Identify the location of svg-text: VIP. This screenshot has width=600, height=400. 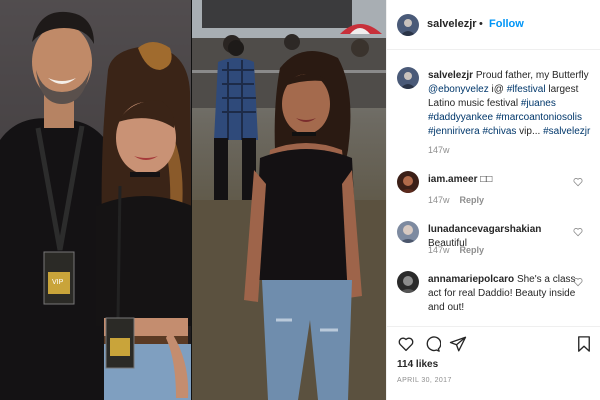
(58, 282).